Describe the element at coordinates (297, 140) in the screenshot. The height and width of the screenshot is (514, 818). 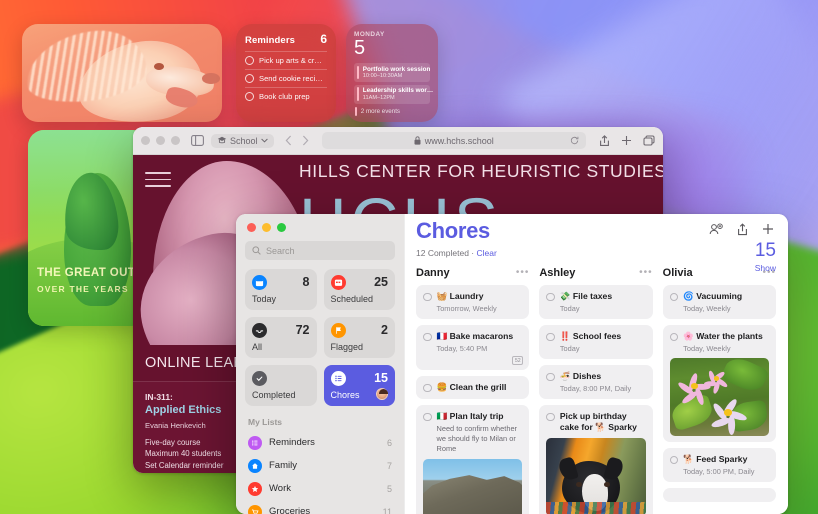
I see `safari-navigation` at that location.